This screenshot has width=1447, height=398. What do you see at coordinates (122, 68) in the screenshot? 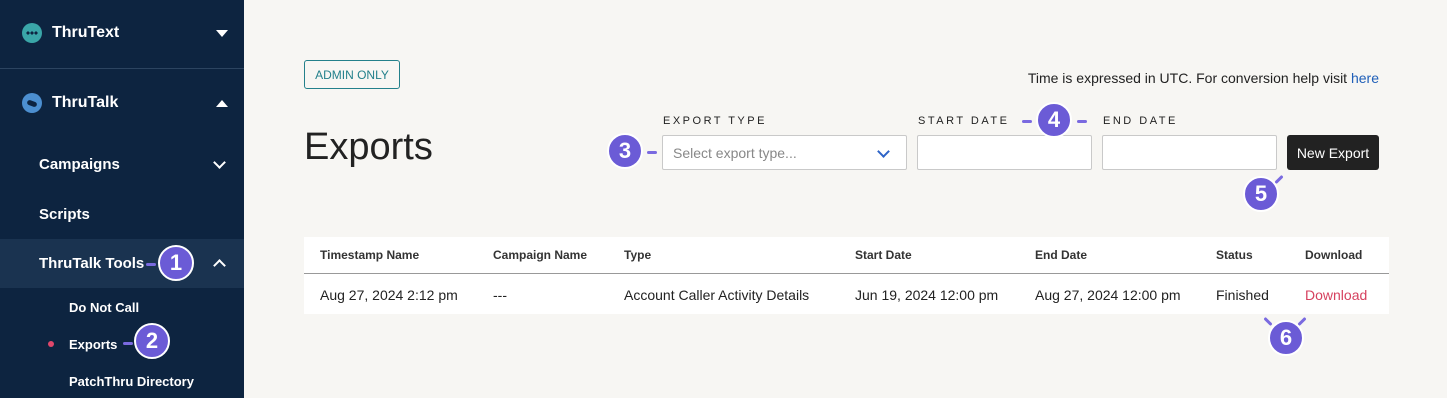
I see `sidebar-divider` at bounding box center [122, 68].